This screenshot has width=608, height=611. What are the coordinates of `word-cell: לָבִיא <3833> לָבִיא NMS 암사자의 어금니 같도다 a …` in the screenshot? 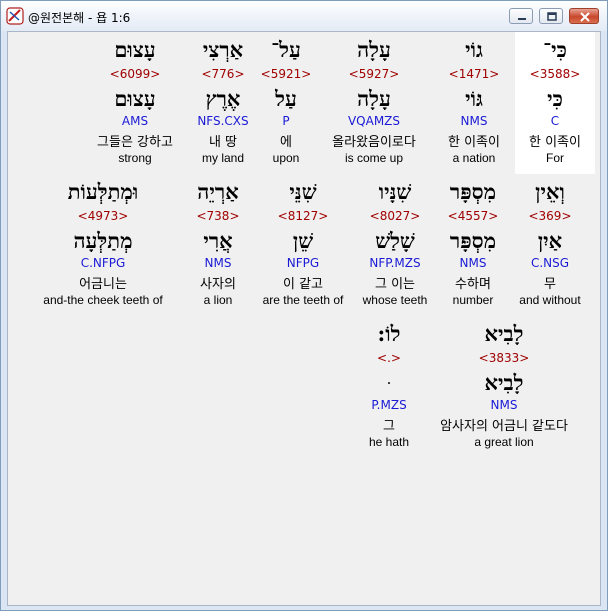 It's located at (504, 387).